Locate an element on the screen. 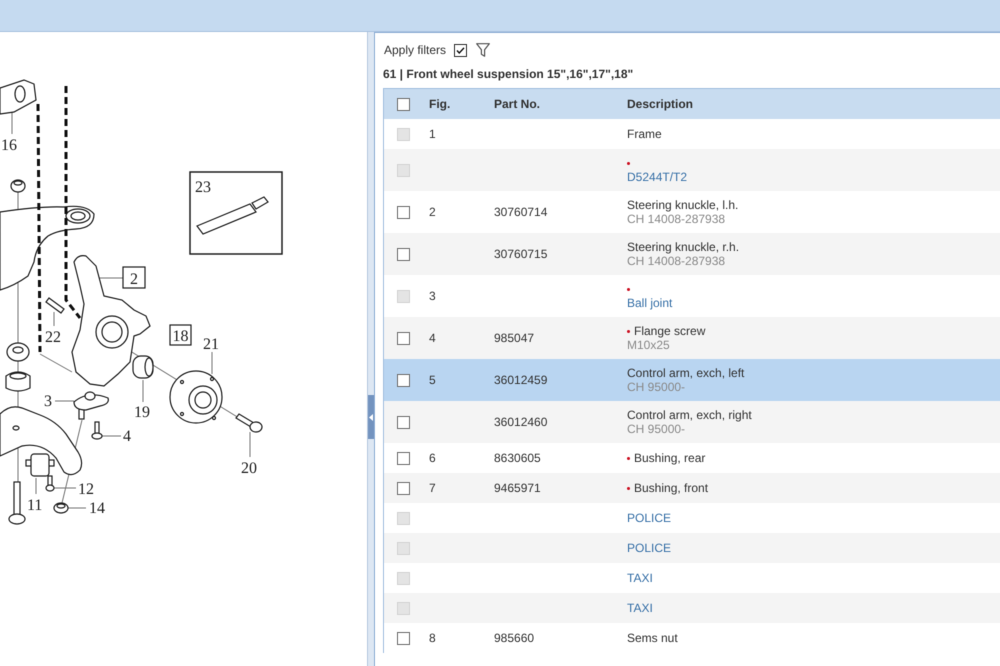 The height and width of the screenshot is (666, 1000). fig-number: 4 is located at coordinates (432, 338).